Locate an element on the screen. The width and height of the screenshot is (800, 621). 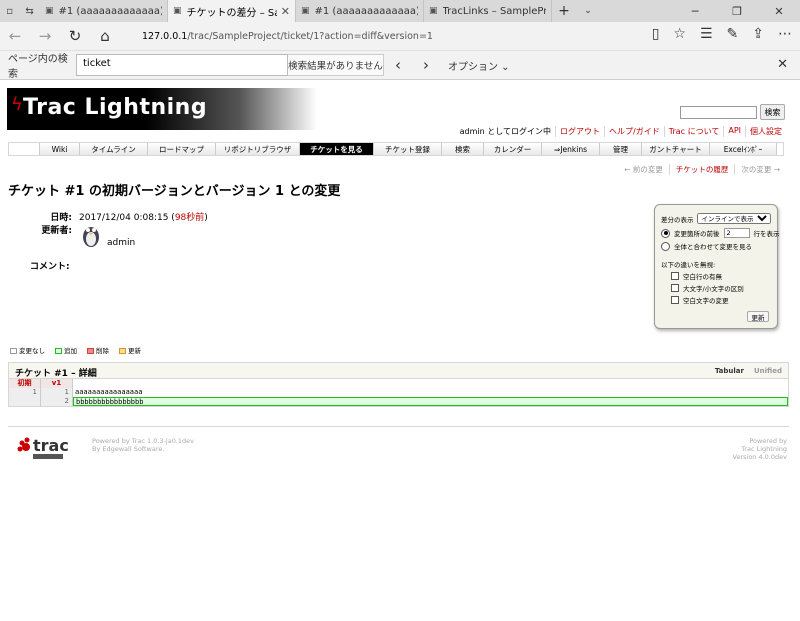
user-avatar-icon is located at coordinates (91, 237).